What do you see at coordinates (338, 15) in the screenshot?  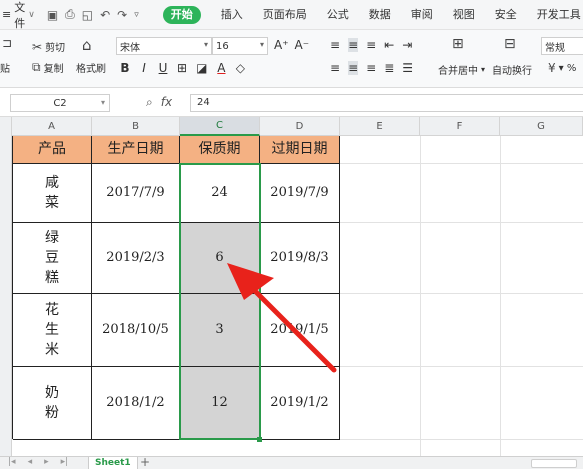 I see `tab-formulas: 公式` at bounding box center [338, 15].